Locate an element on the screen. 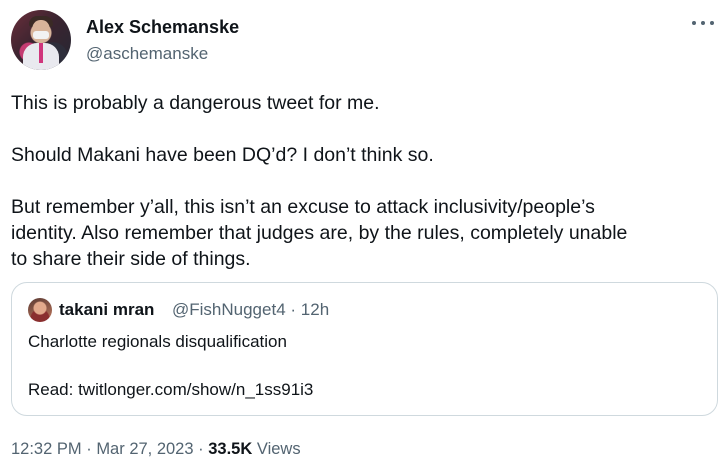 The height and width of the screenshot is (469, 727). quoted-tweet-time: 12h is located at coordinates (315, 309).